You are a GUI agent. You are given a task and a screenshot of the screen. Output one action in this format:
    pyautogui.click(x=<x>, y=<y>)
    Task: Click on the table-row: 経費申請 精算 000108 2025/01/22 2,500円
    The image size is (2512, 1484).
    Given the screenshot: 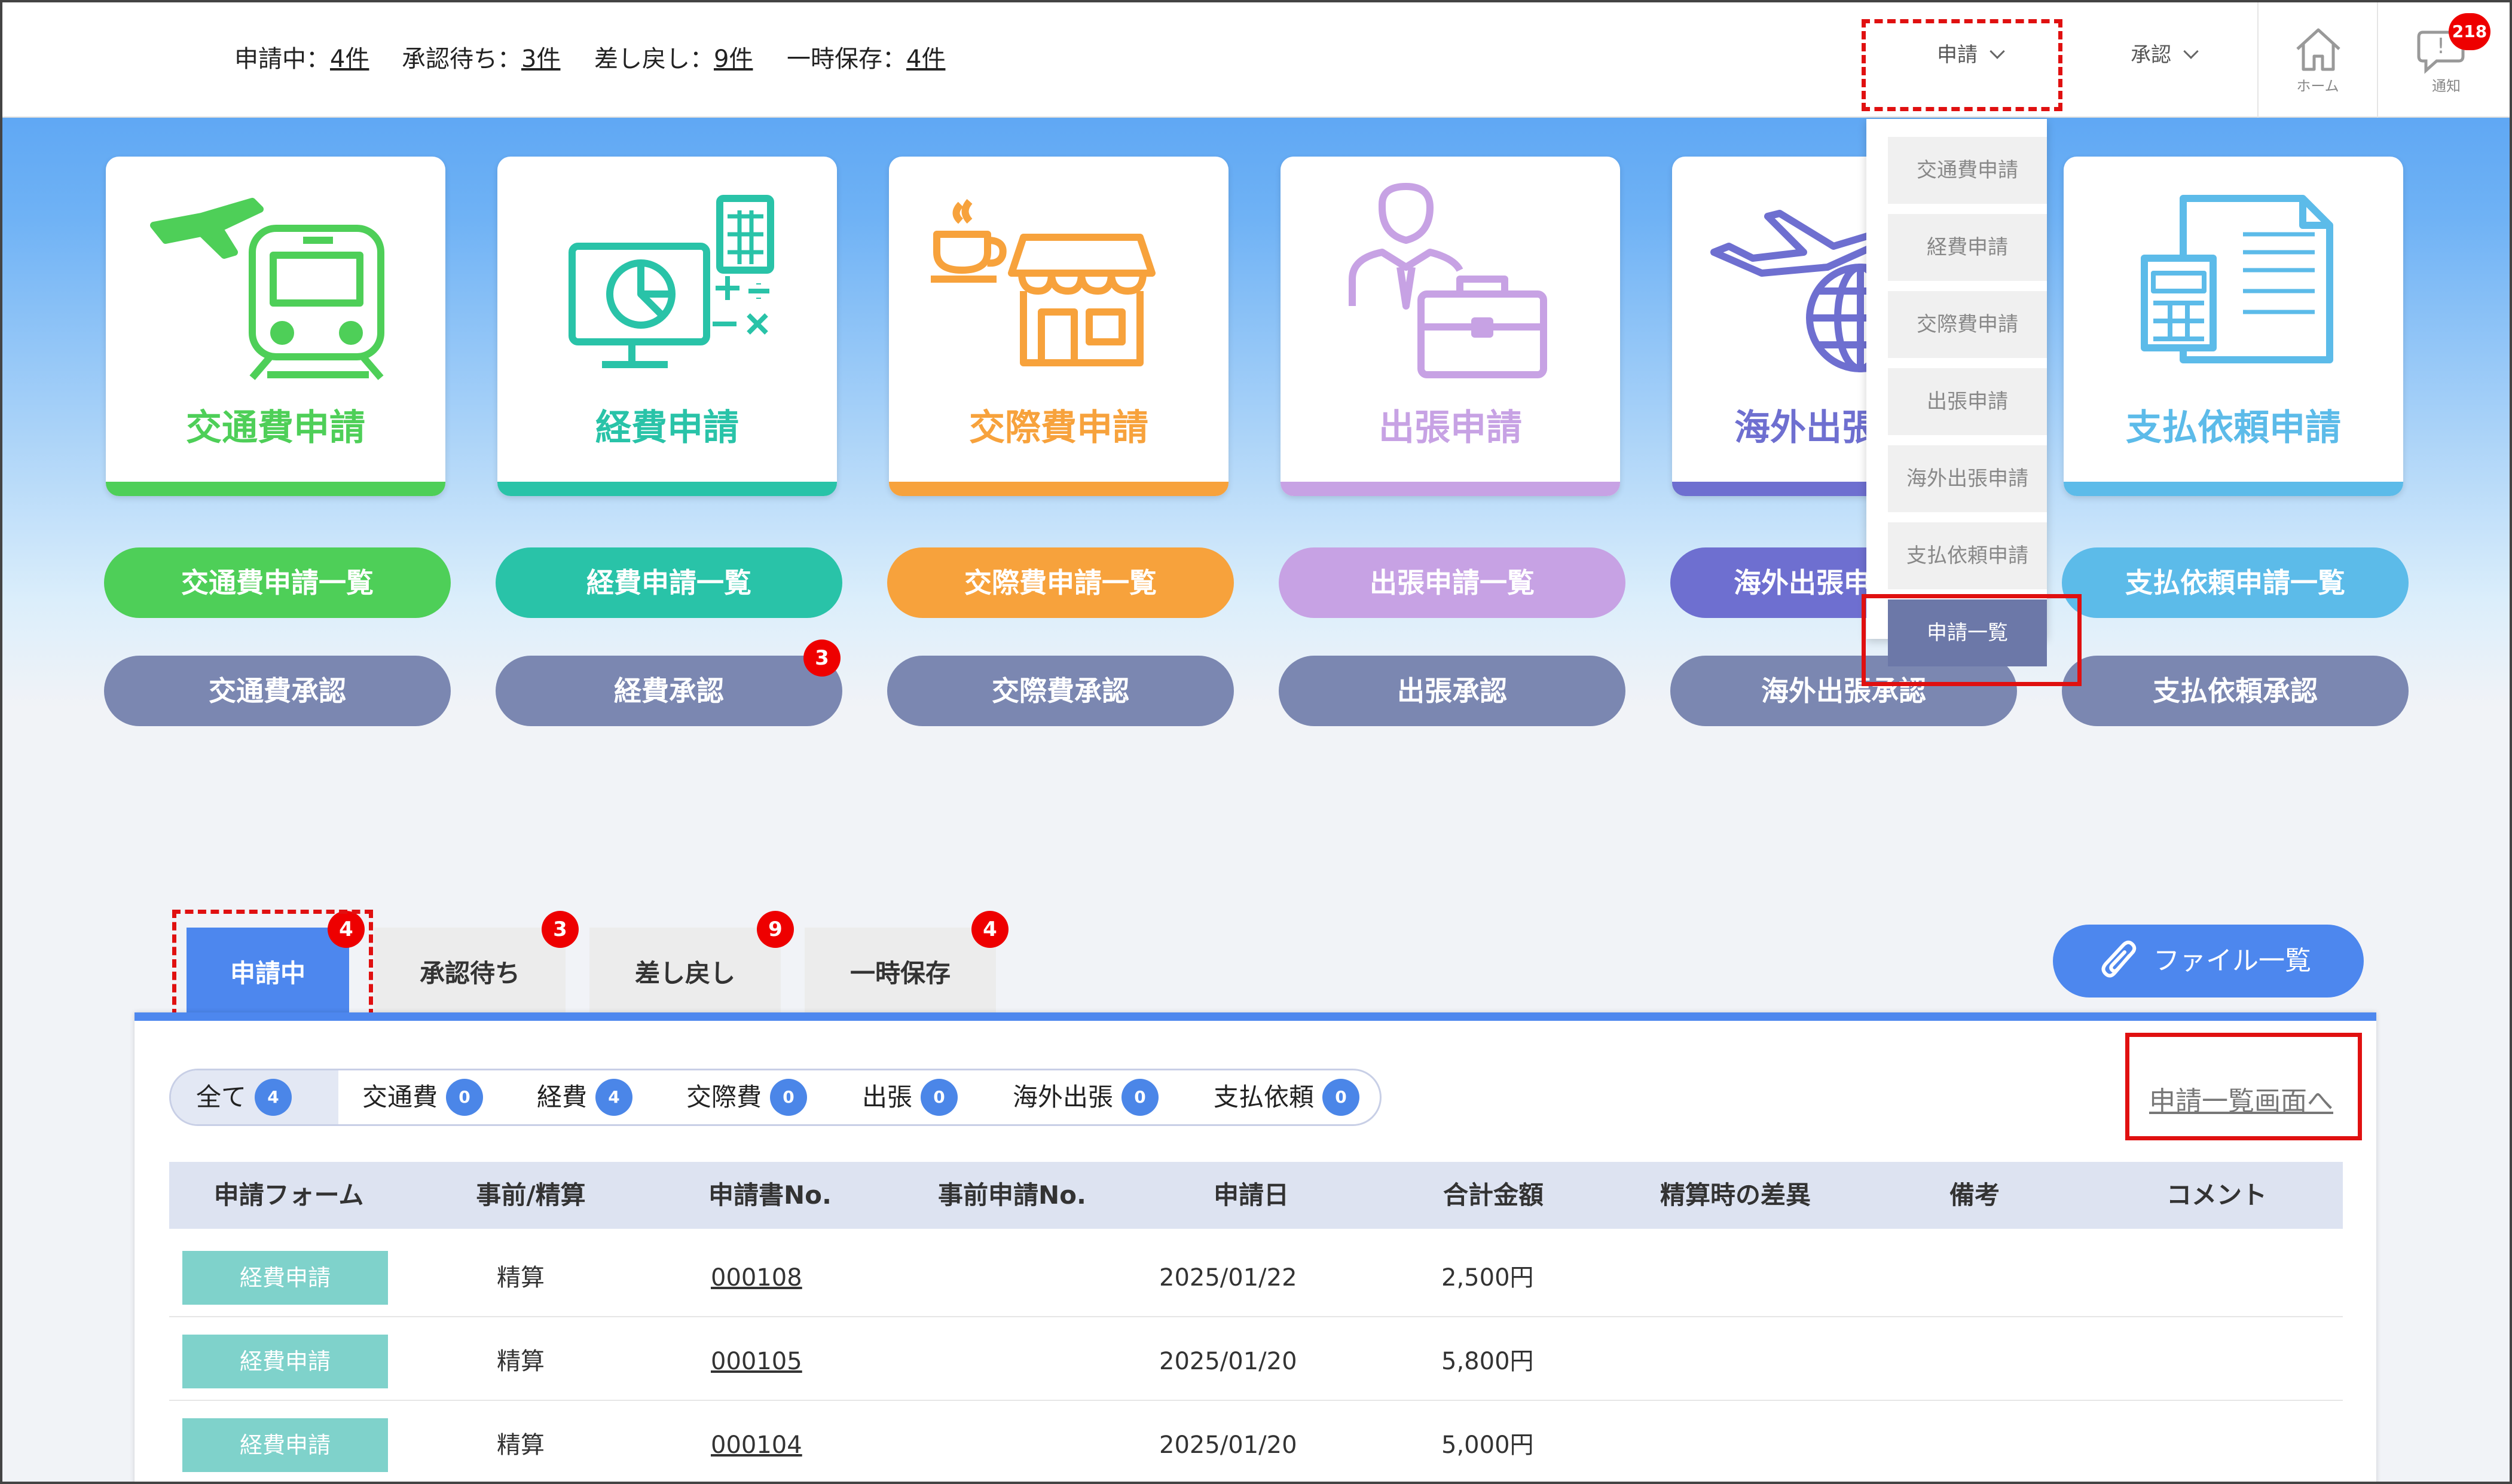 What is the action you would take?
    pyautogui.click(x=1256, y=1276)
    